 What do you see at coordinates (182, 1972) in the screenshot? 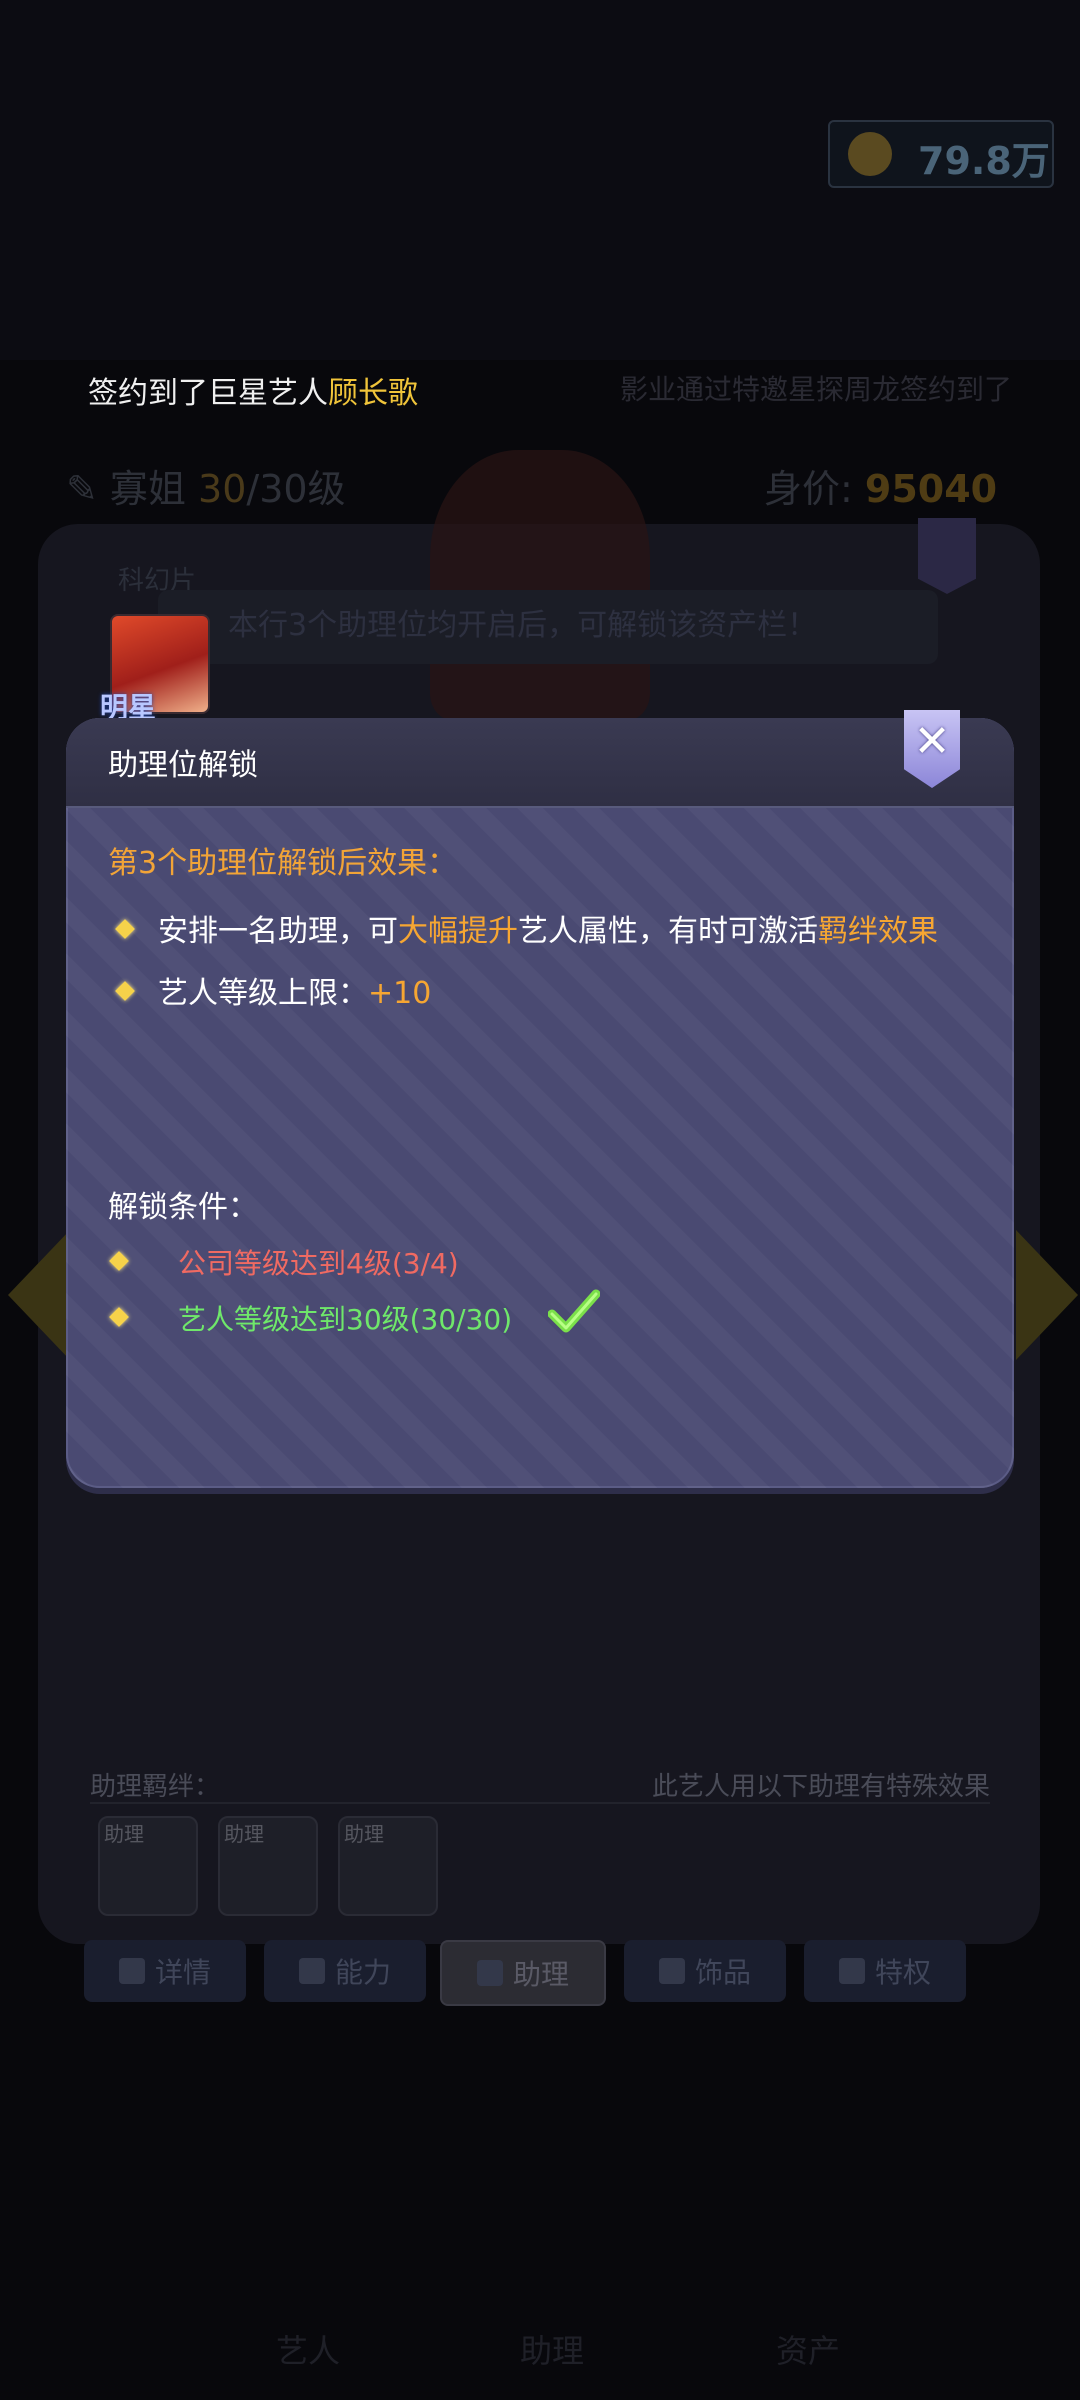
I see `tab-label: 详情` at bounding box center [182, 1972].